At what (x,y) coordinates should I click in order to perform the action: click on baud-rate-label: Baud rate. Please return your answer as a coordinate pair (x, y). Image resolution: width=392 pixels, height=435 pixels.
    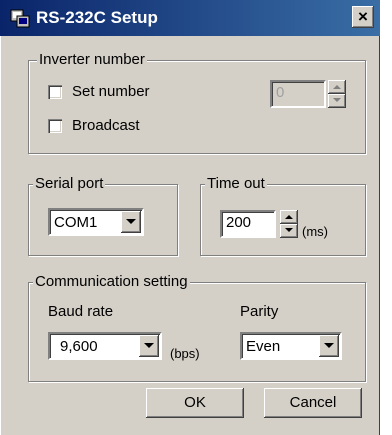
    Looking at the image, I should click on (81, 311).